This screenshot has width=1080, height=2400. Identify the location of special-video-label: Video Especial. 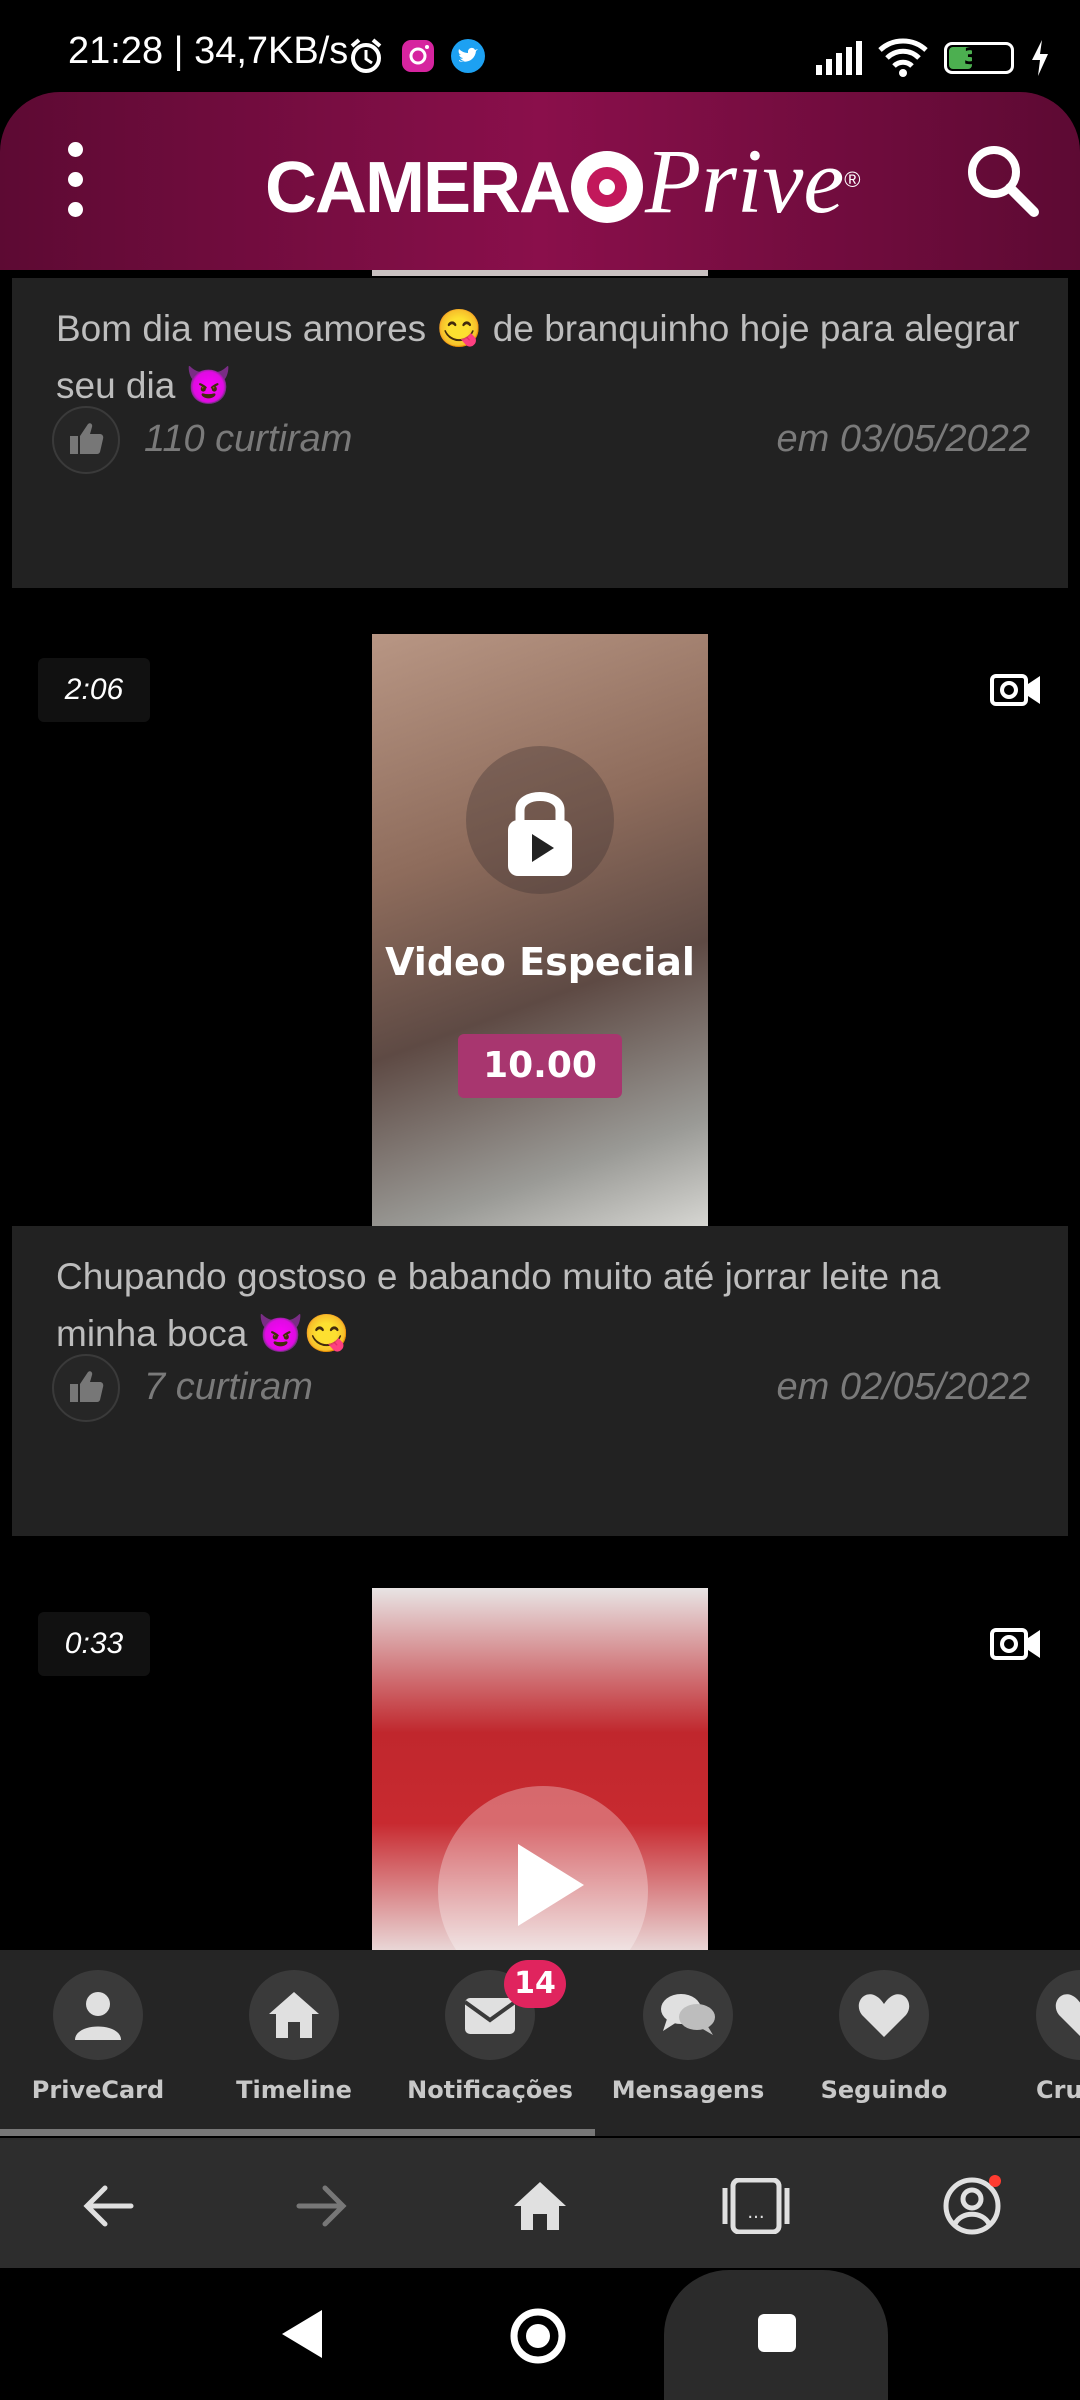
(540, 962).